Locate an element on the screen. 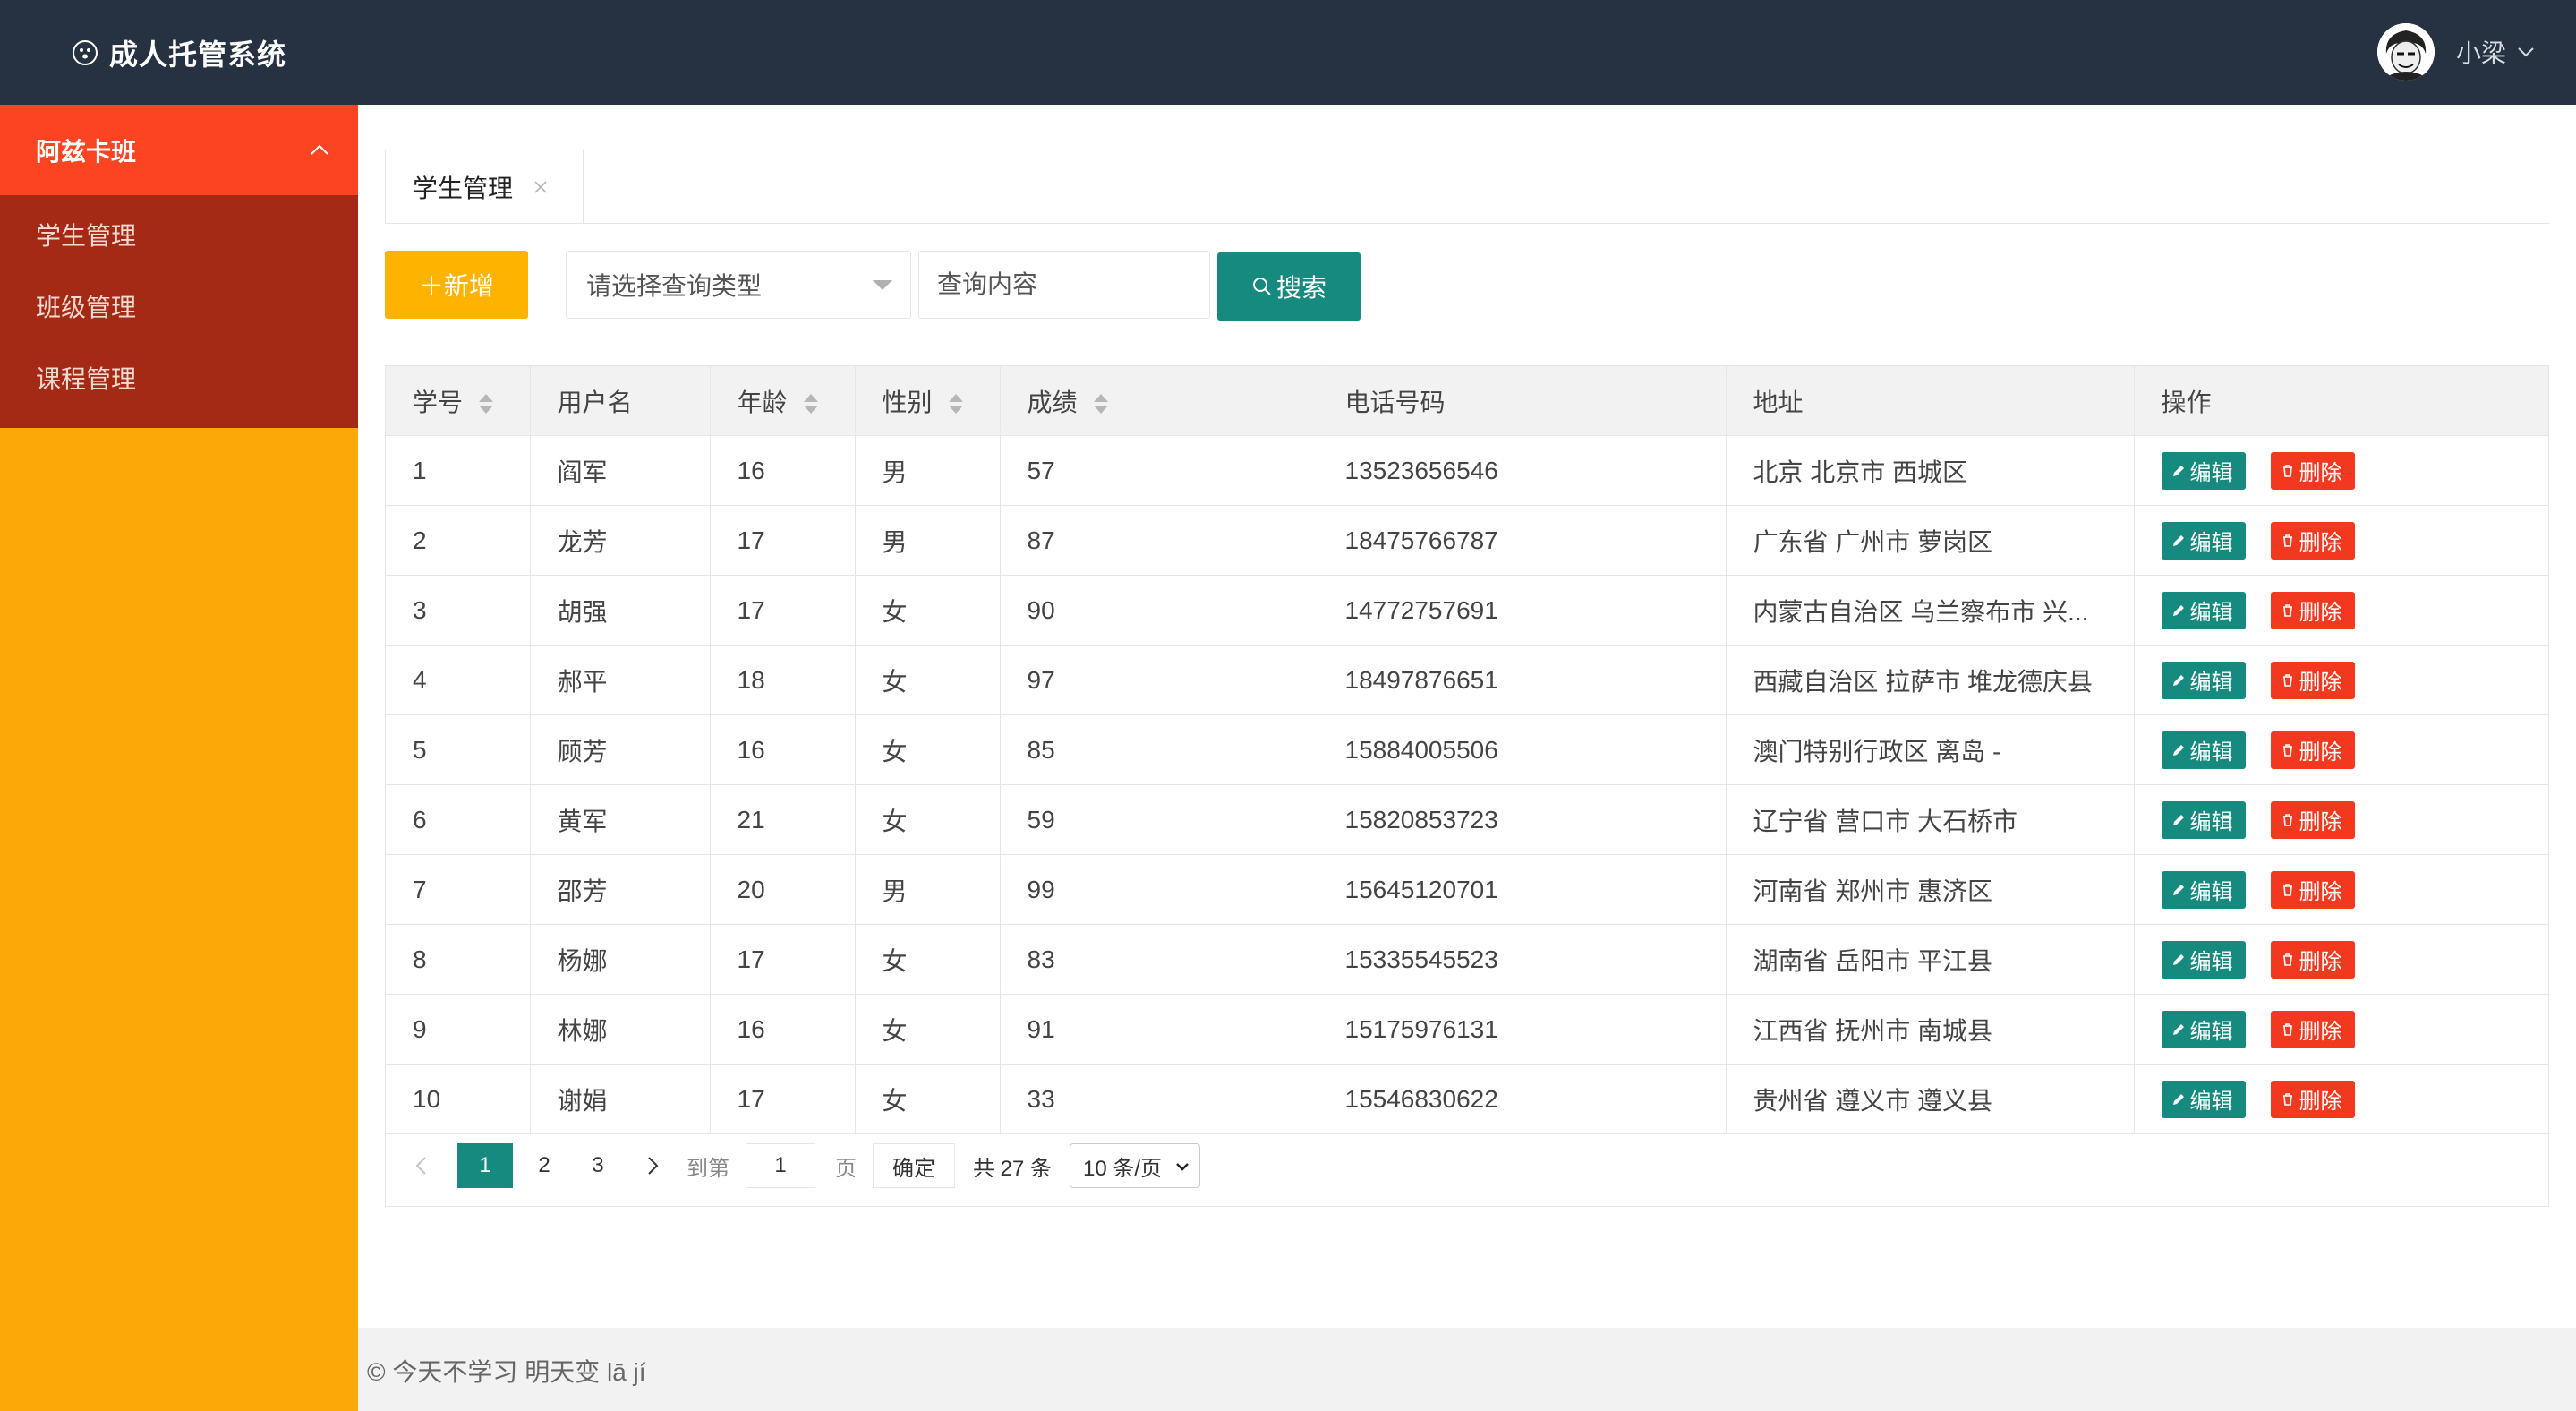  search-button: 搜索 is located at coordinates (1289, 286).